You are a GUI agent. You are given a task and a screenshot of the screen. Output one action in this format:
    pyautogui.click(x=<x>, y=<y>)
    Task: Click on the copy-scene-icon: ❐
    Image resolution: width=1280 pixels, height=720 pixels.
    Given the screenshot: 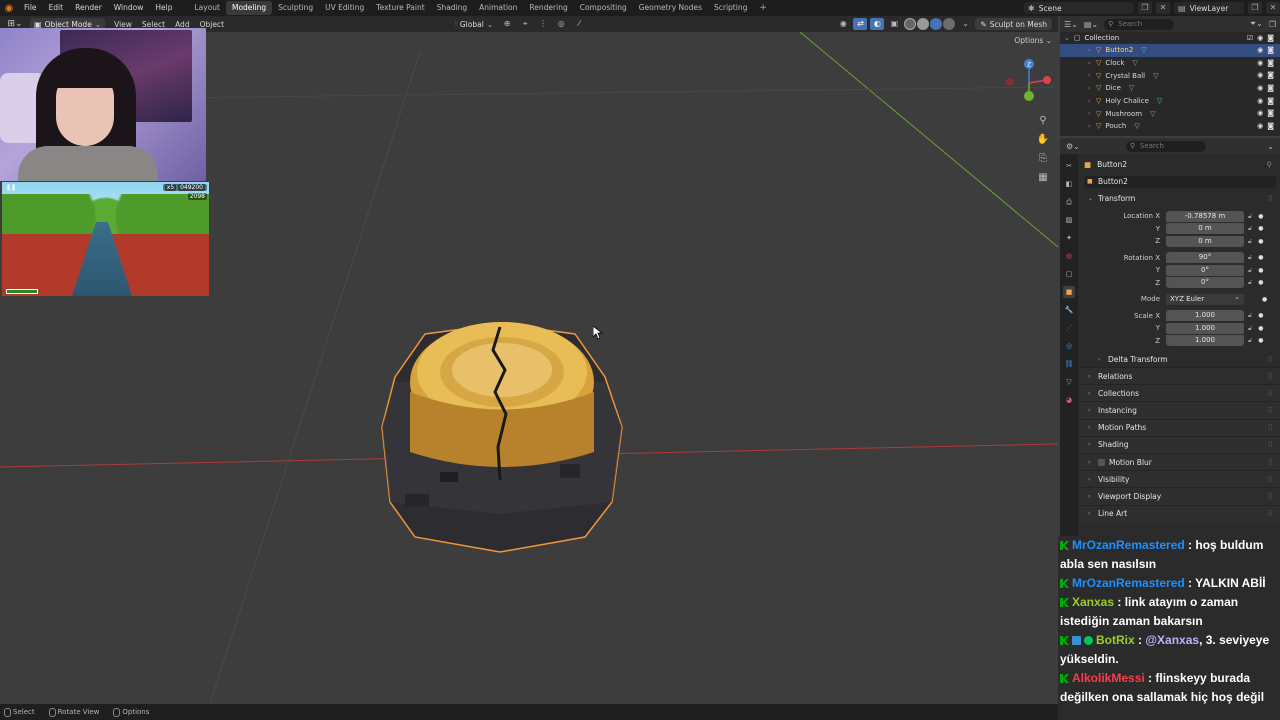 What is the action you would take?
    pyautogui.click(x=1145, y=8)
    